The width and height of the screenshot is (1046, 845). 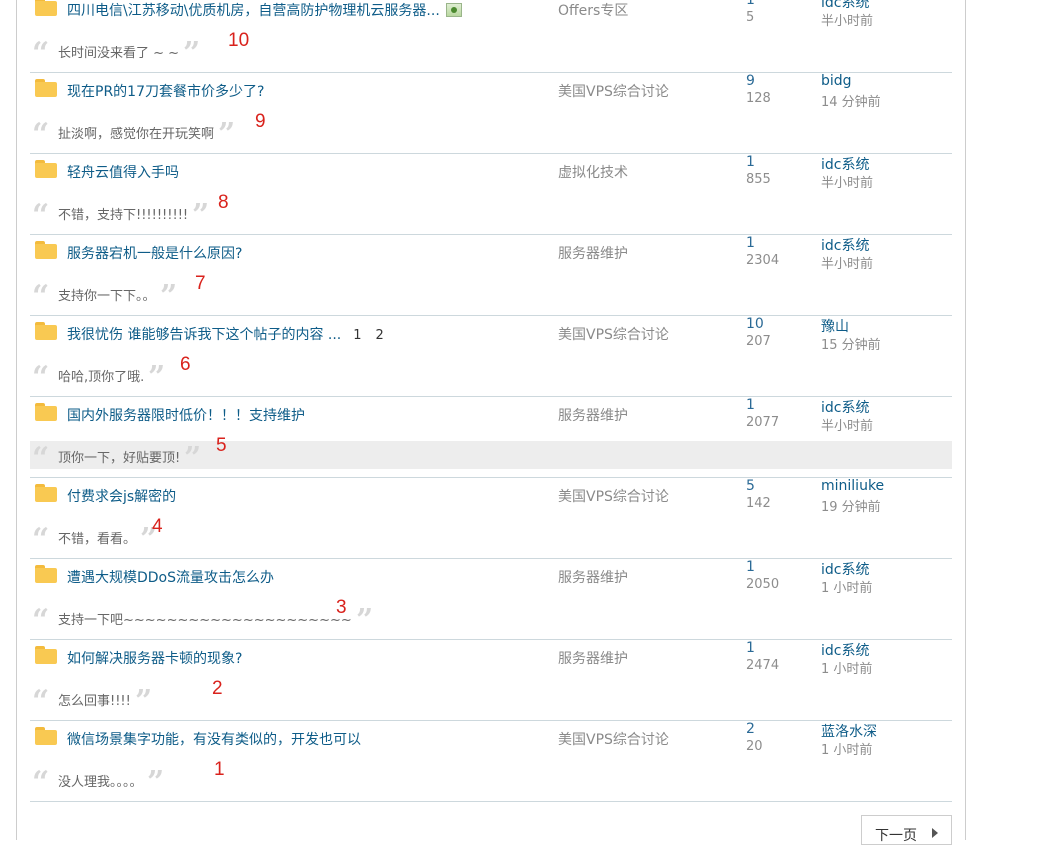 I want to click on quote-text: 扯淡啊，感觉你在开玩笑啊, so click(x=136, y=134).